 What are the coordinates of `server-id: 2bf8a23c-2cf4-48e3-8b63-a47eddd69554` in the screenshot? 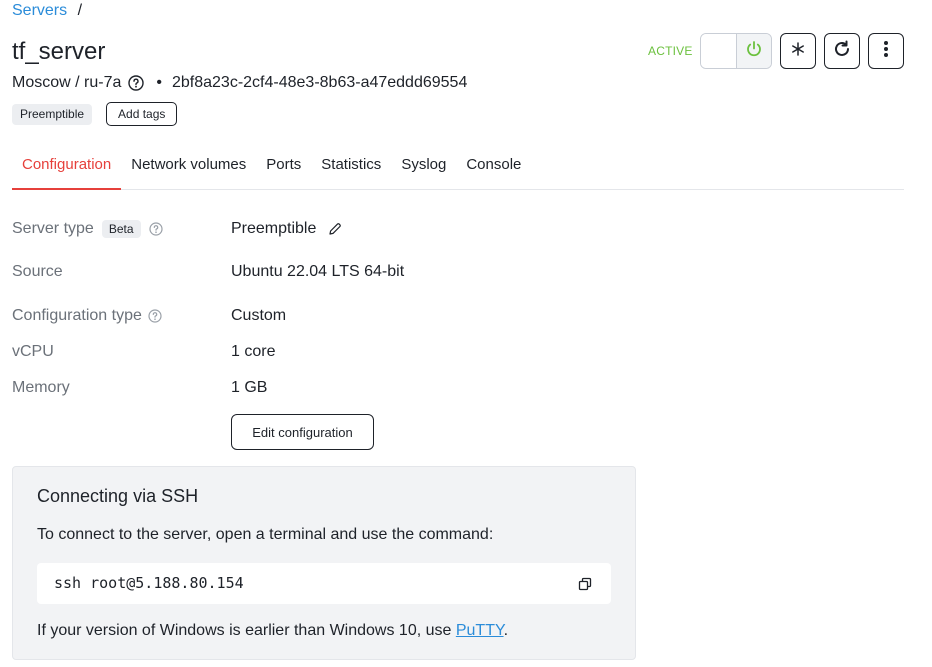 It's located at (319, 82).